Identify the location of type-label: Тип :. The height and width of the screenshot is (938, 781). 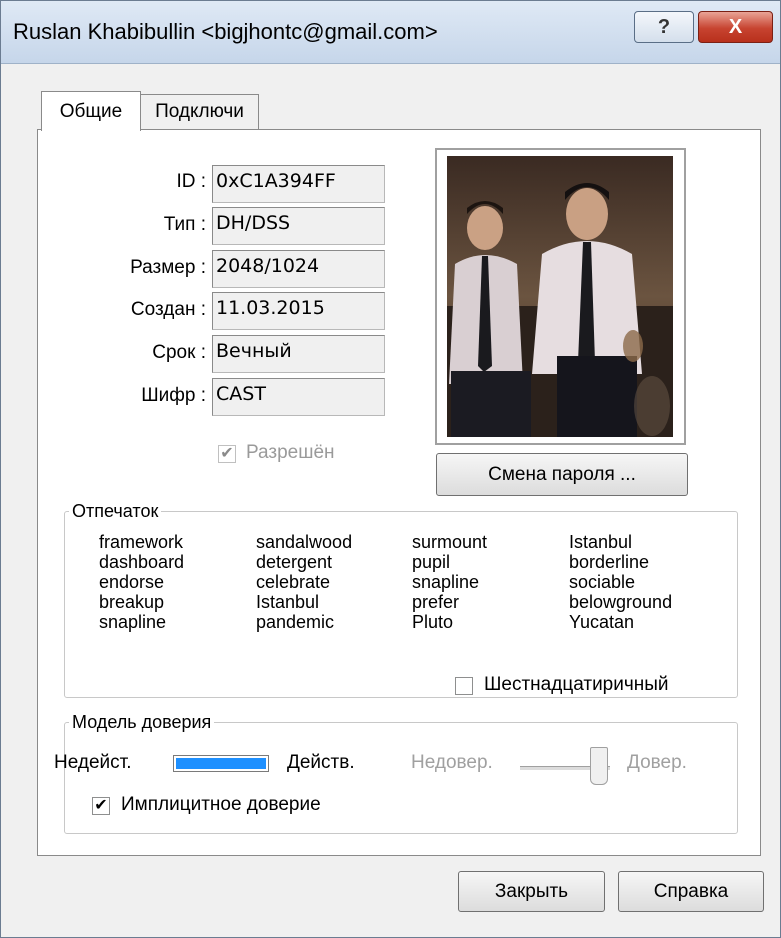
(184, 224).